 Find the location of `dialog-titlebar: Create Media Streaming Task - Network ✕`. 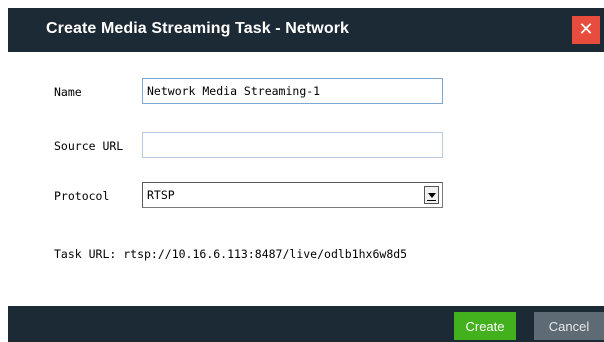

dialog-titlebar: Create Media Streaming Task - Network ✕ is located at coordinates (306, 30).